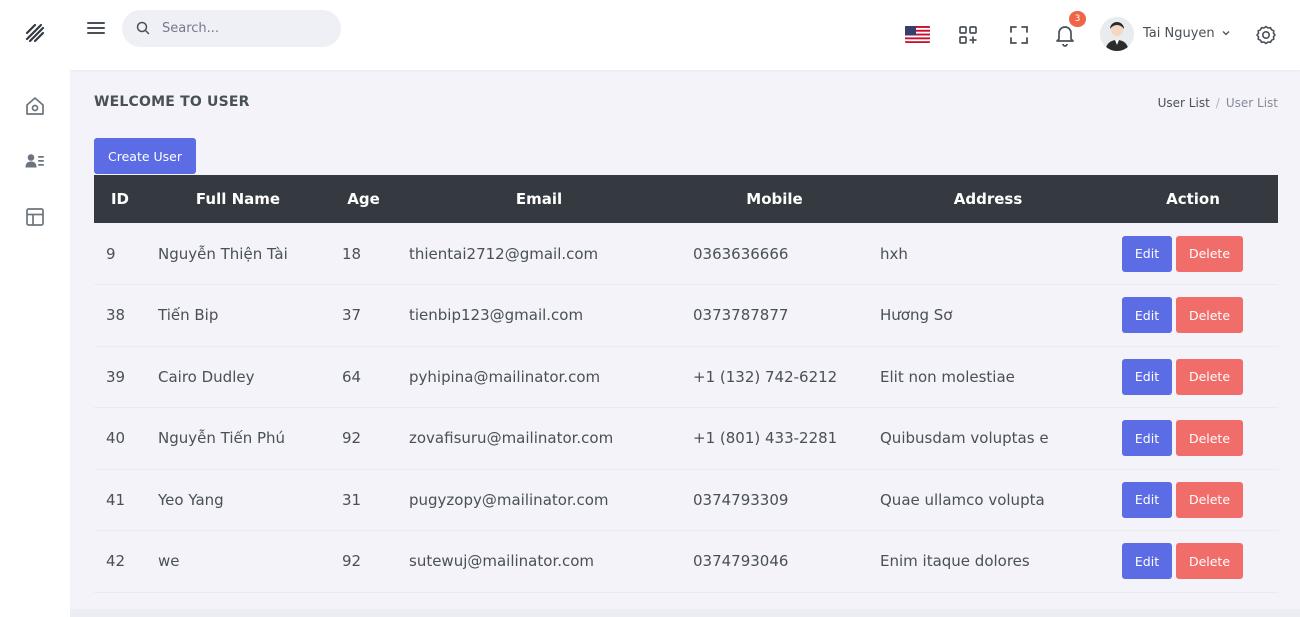 Image resolution: width=1300 pixels, height=617 pixels. What do you see at coordinates (504, 253) in the screenshot?
I see `cell-email: thientai2712@gmail.com` at bounding box center [504, 253].